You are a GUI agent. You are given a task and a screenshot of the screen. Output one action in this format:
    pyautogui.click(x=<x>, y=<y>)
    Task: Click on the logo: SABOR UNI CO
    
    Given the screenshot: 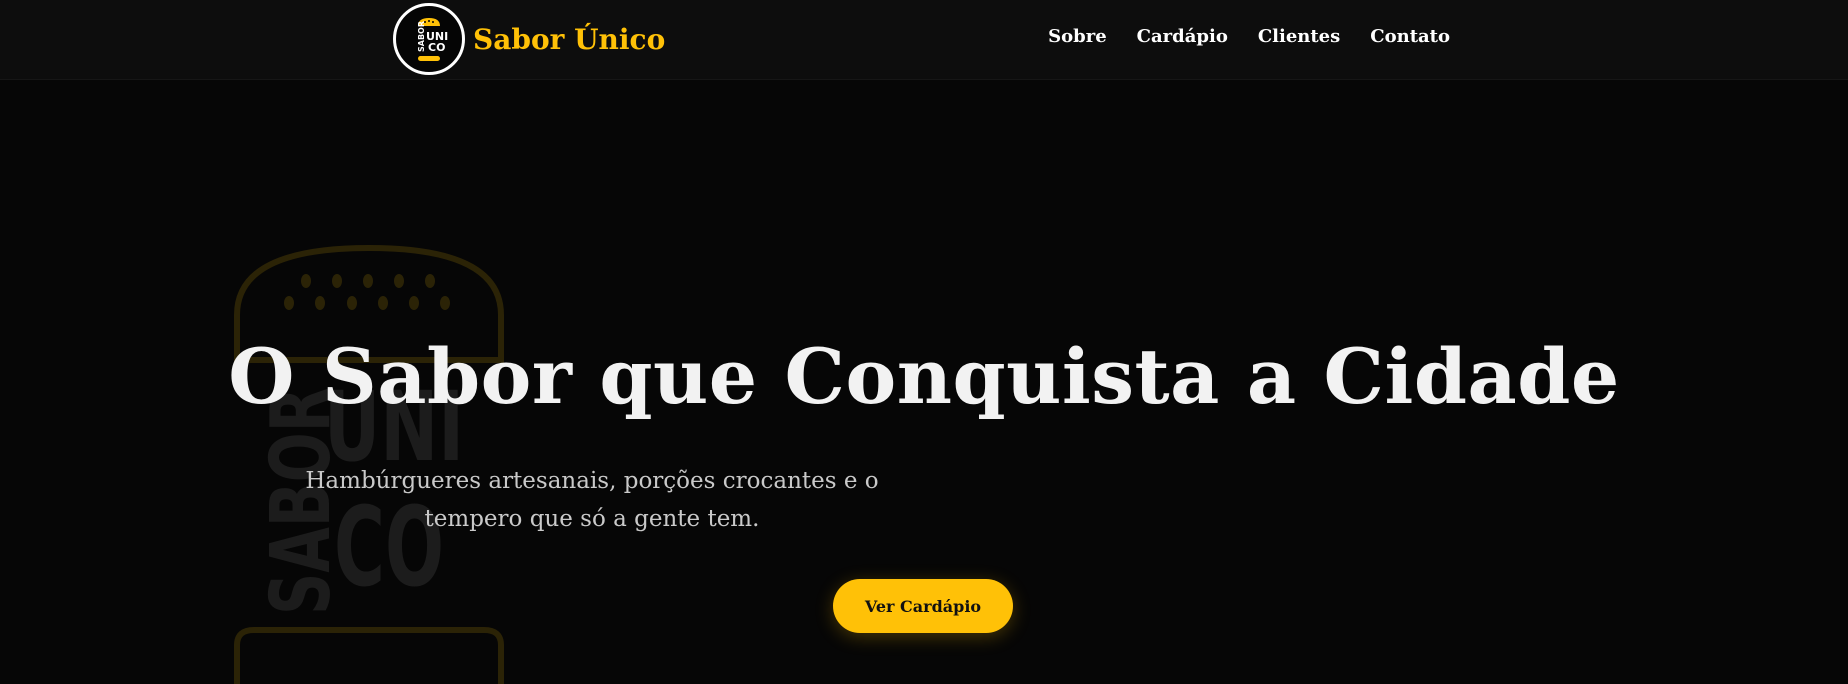 What is the action you would take?
    pyautogui.click(x=429, y=39)
    